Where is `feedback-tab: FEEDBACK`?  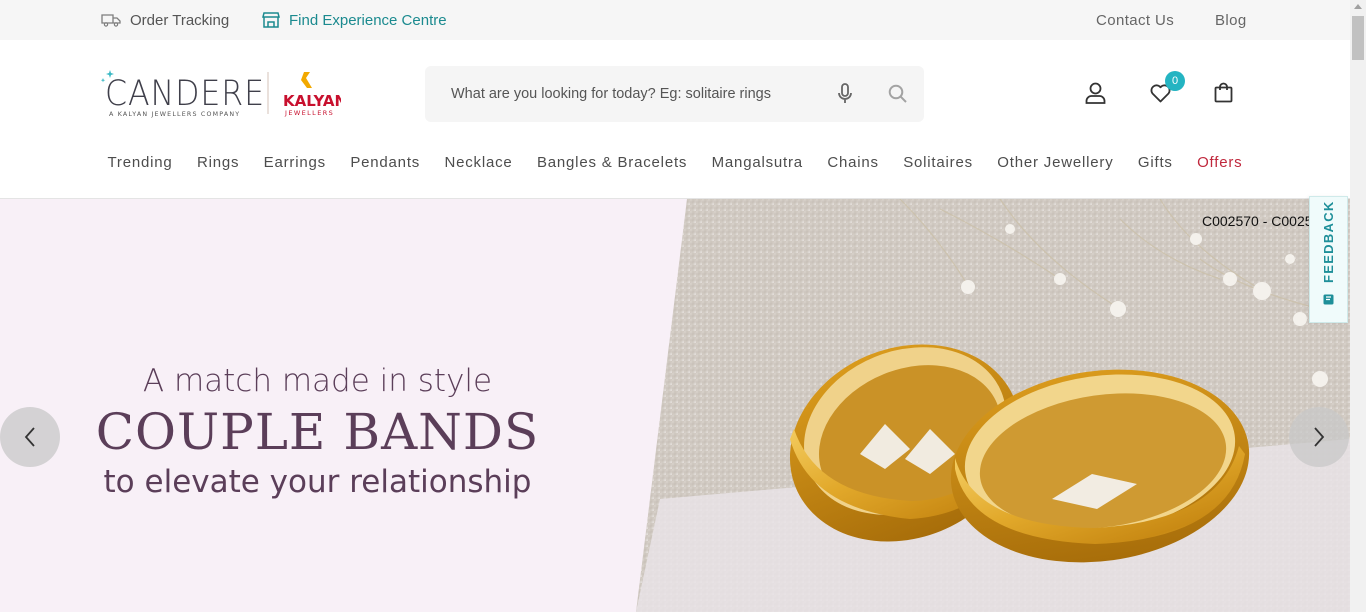
feedback-tab: FEEDBACK is located at coordinates (1328, 259).